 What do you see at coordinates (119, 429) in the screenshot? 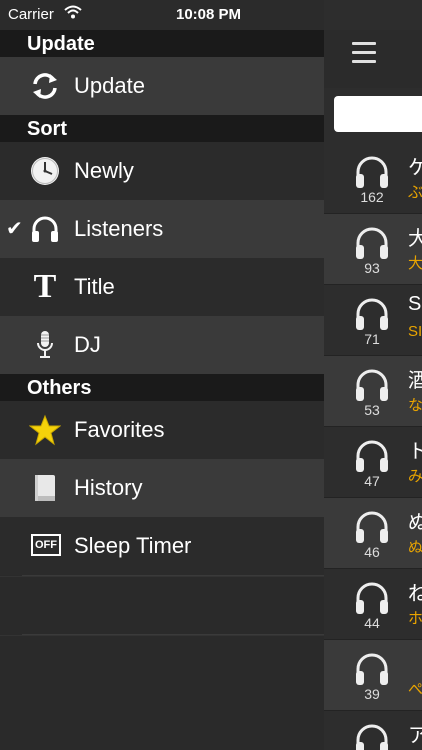
I see `menu-item-label: Favorites` at bounding box center [119, 429].